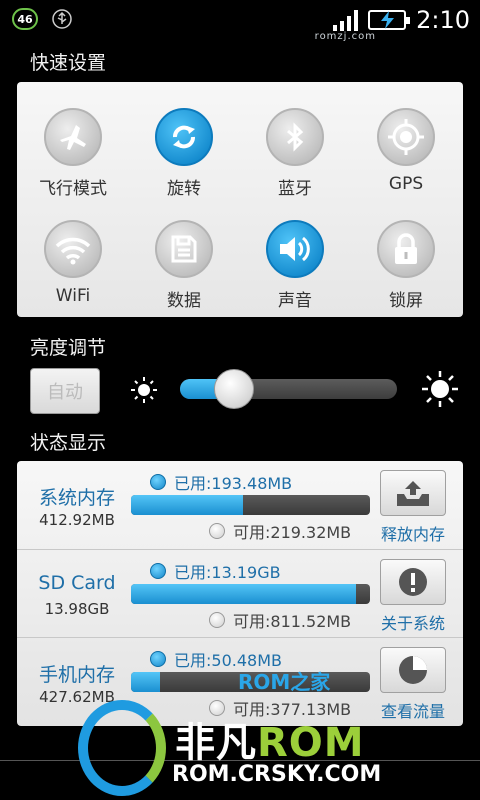 The image size is (480, 800). What do you see at coordinates (65, 391) in the screenshot?
I see `auto-brightness-button: 自动` at bounding box center [65, 391].